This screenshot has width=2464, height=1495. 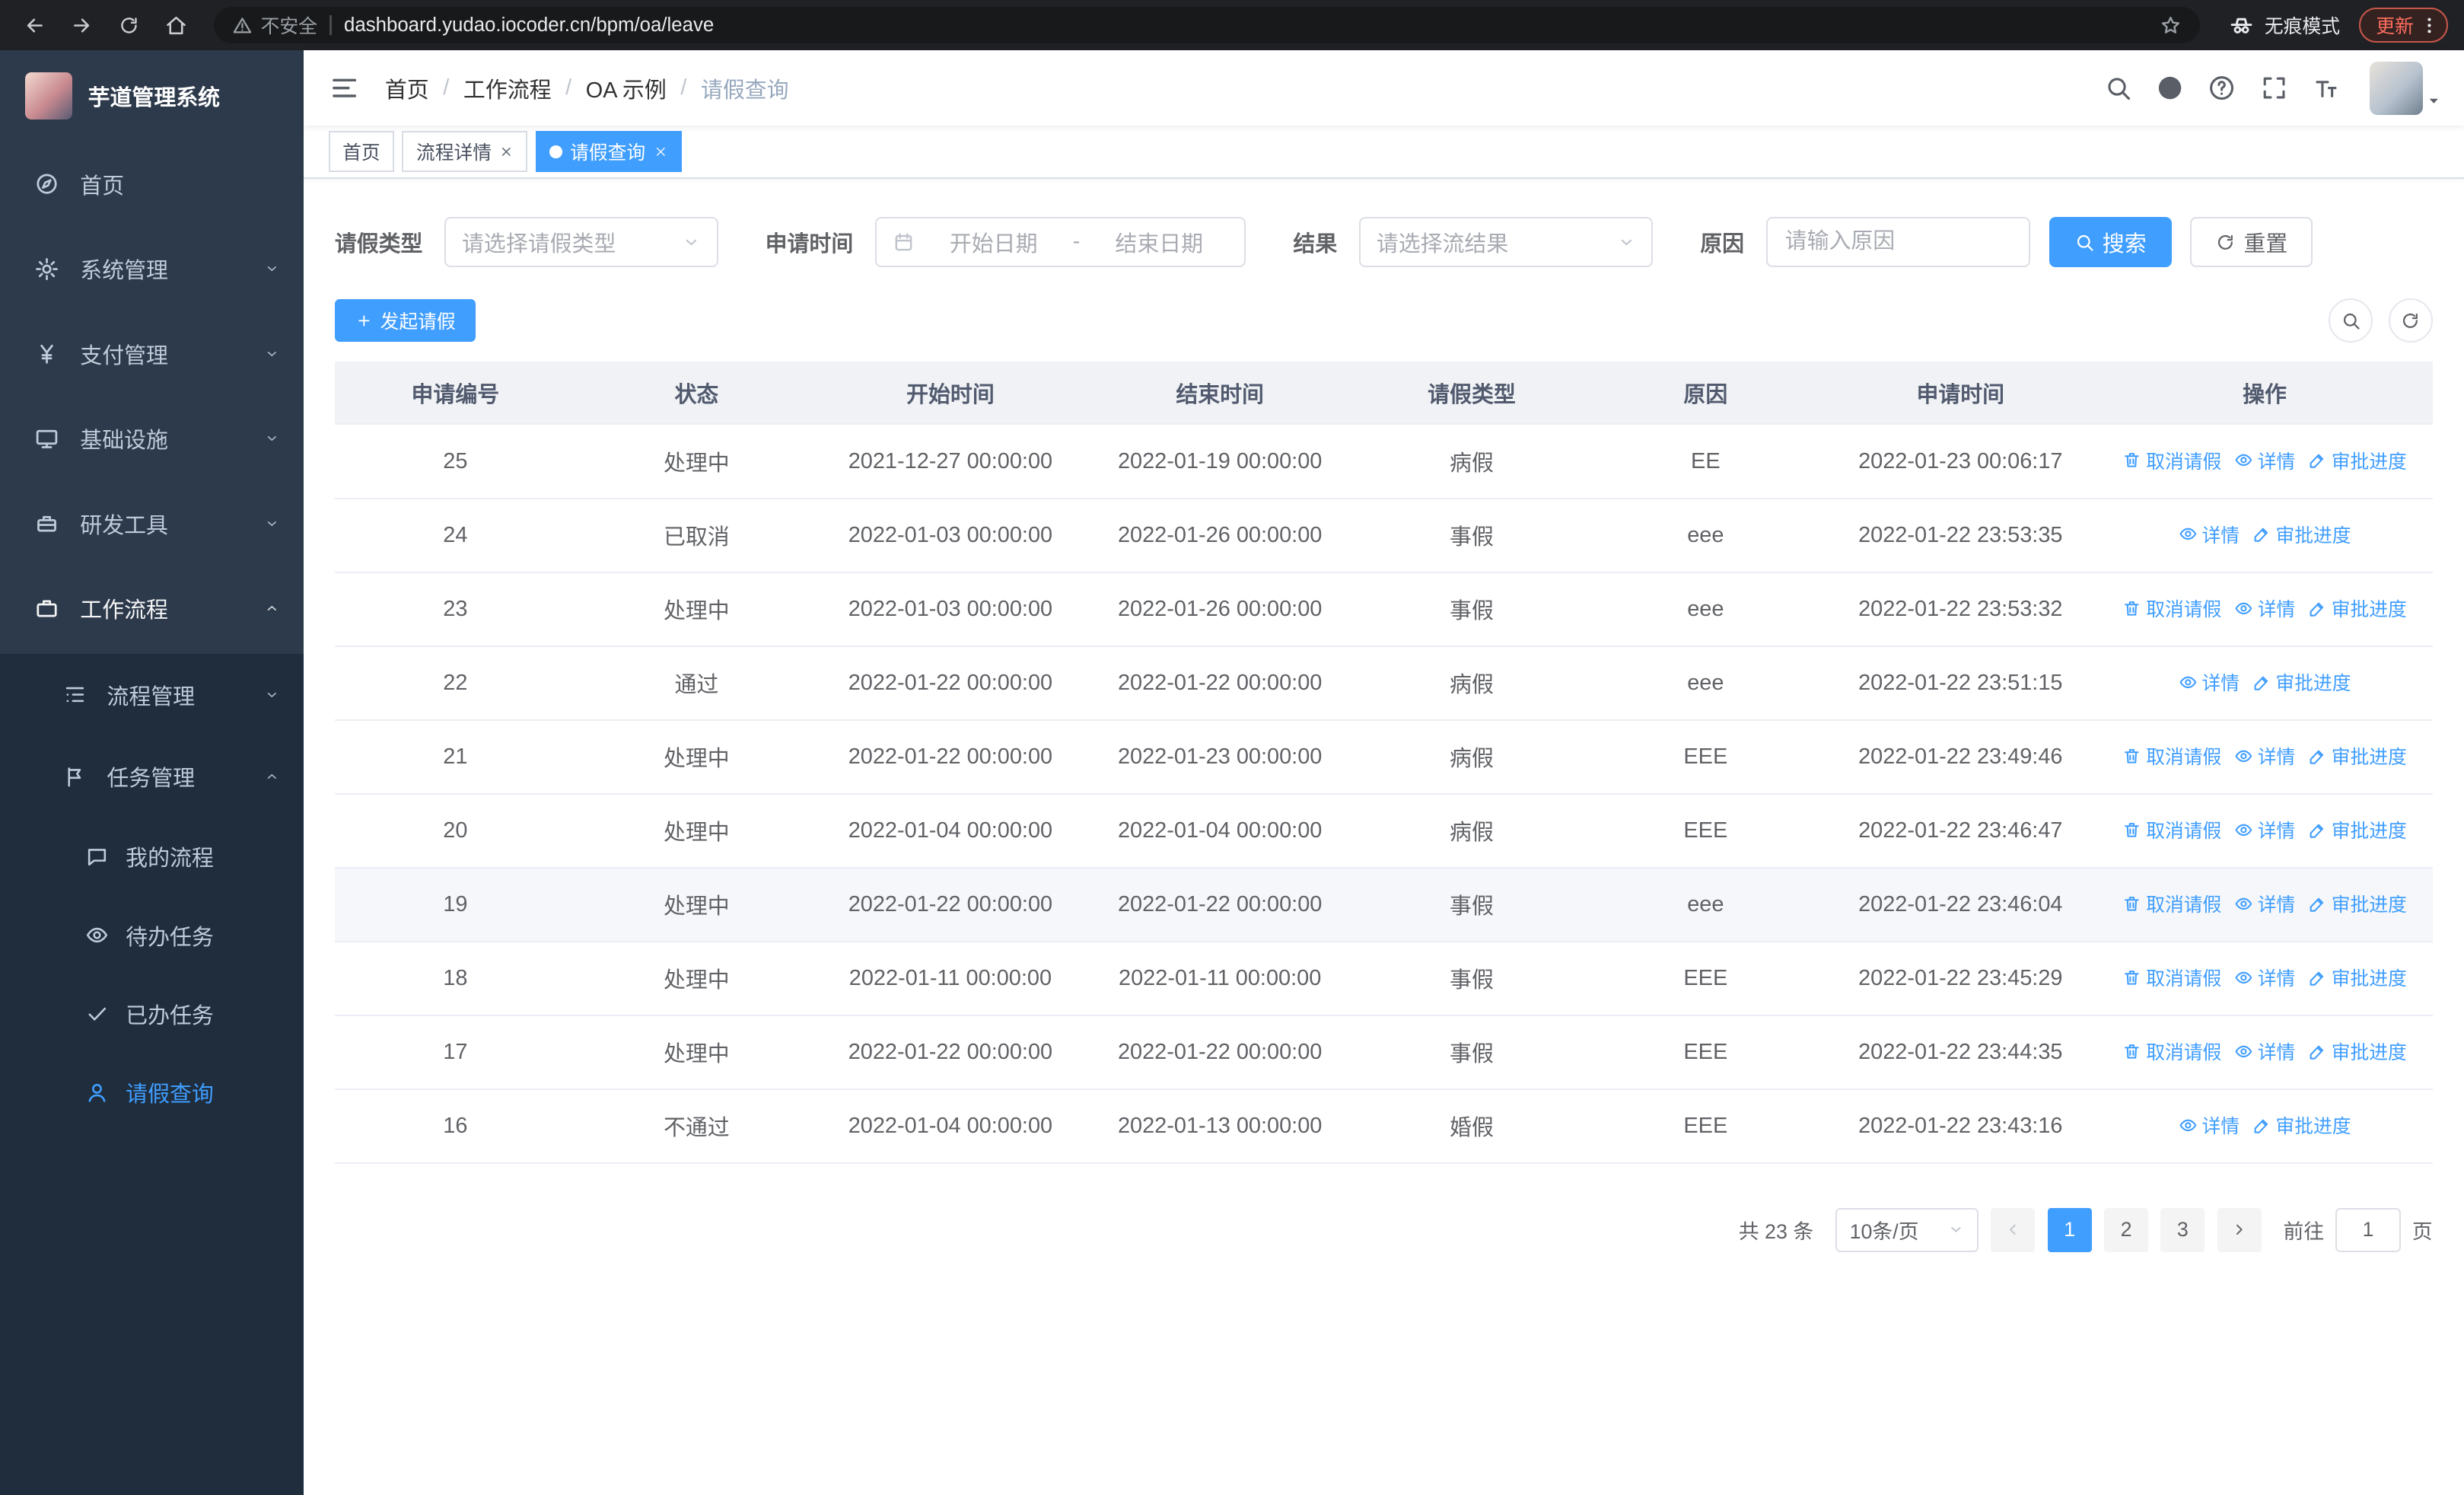 I want to click on font-size-button, so click(x=2326, y=88).